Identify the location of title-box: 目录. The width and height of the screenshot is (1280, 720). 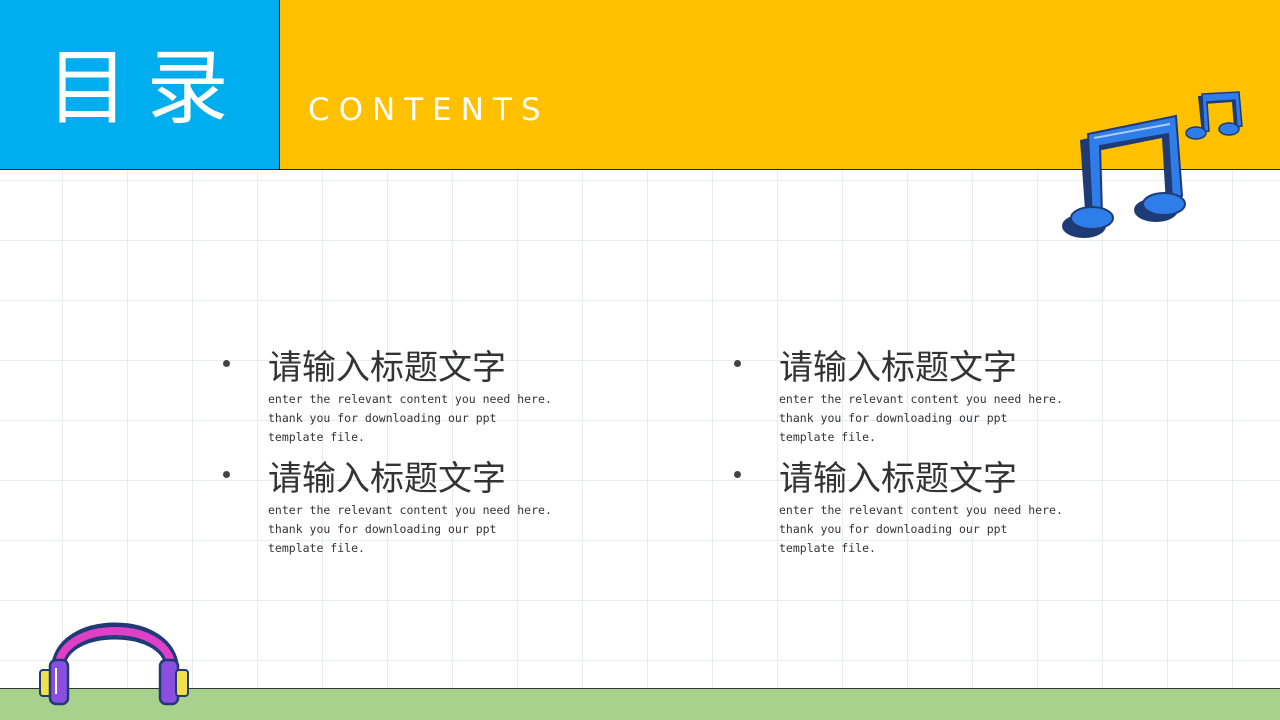
(140, 85).